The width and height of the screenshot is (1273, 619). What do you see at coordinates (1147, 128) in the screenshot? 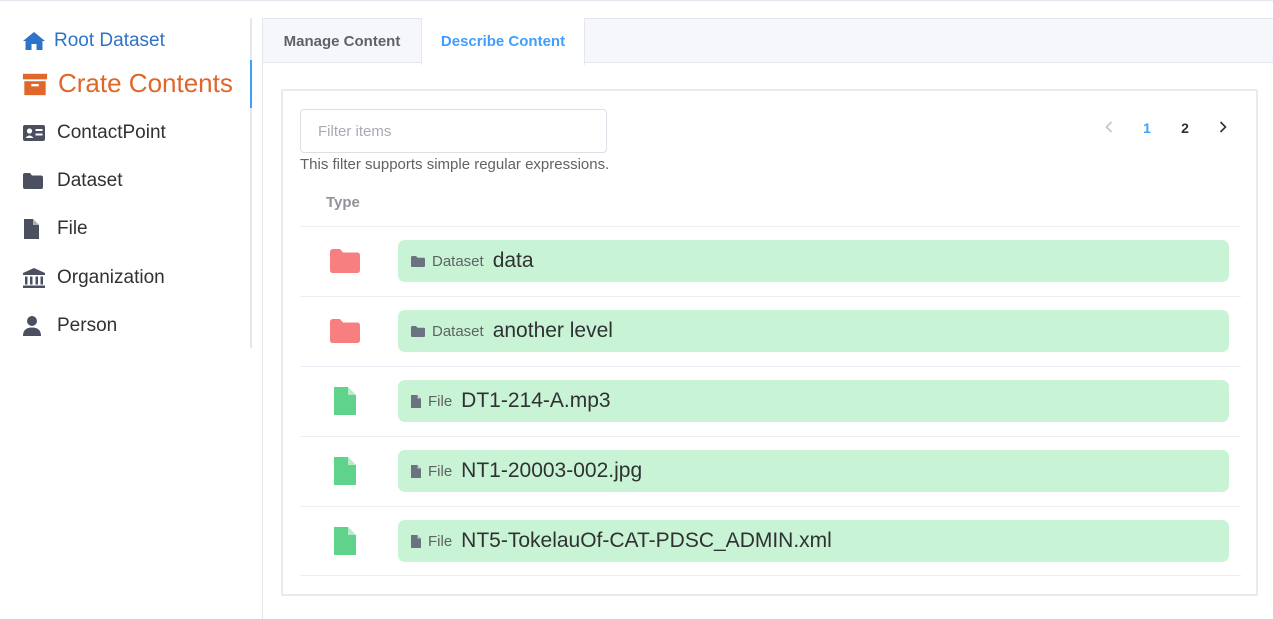
I see `page-1-button: 1` at bounding box center [1147, 128].